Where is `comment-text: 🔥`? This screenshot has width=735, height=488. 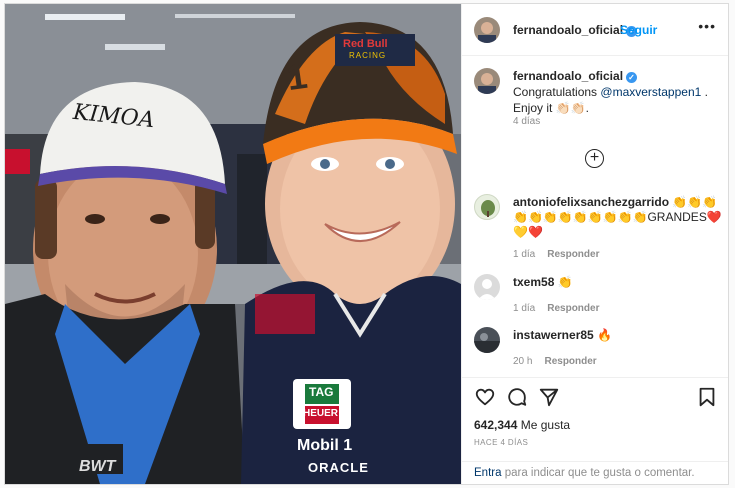
comment-text: 🔥 is located at coordinates (605, 335).